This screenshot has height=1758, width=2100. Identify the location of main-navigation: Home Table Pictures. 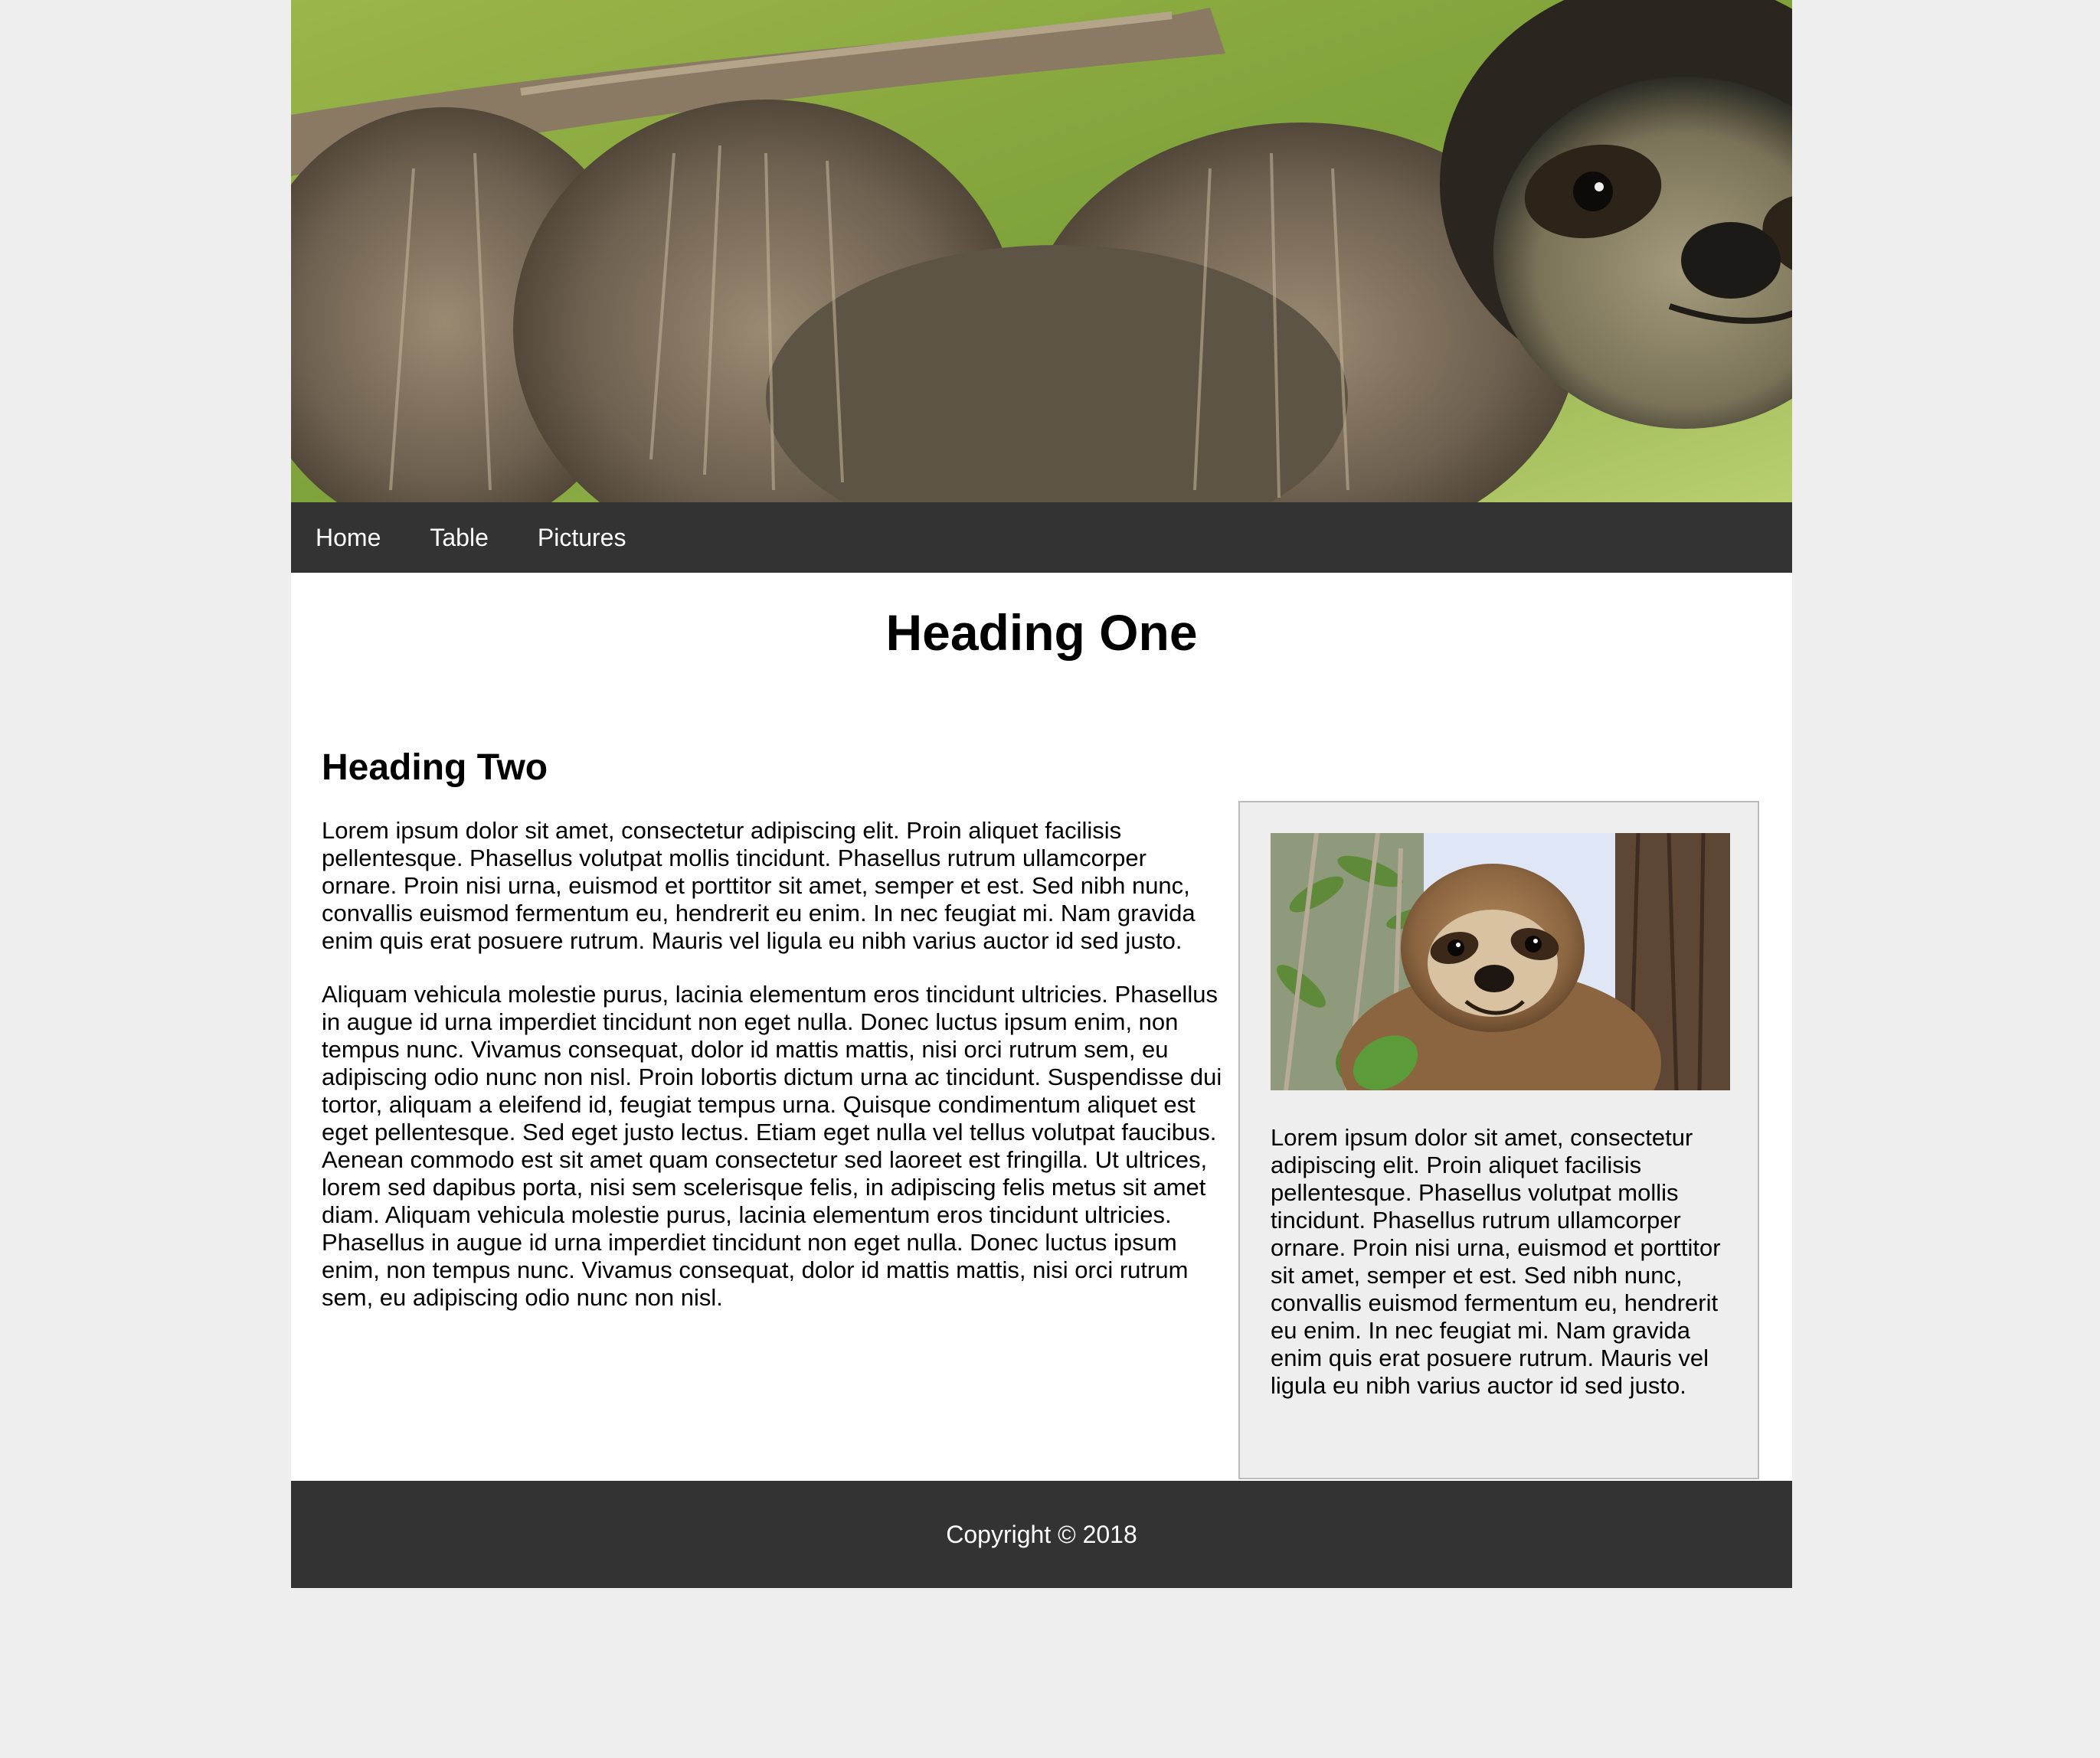
(1041, 537).